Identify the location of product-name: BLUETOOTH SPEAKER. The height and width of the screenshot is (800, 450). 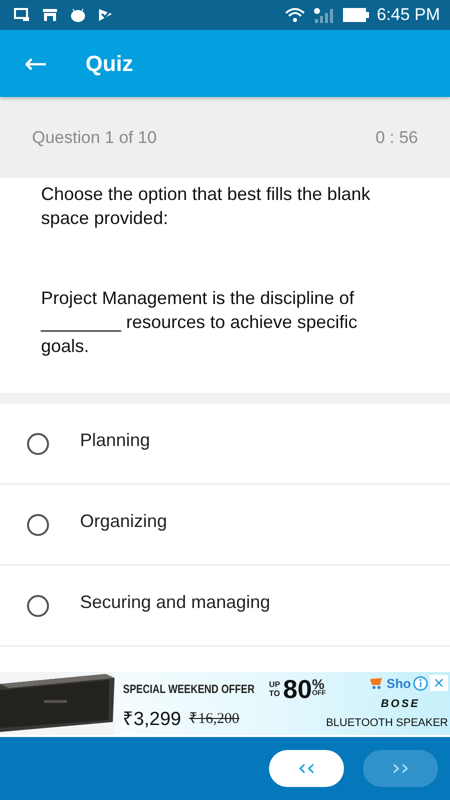
(387, 723).